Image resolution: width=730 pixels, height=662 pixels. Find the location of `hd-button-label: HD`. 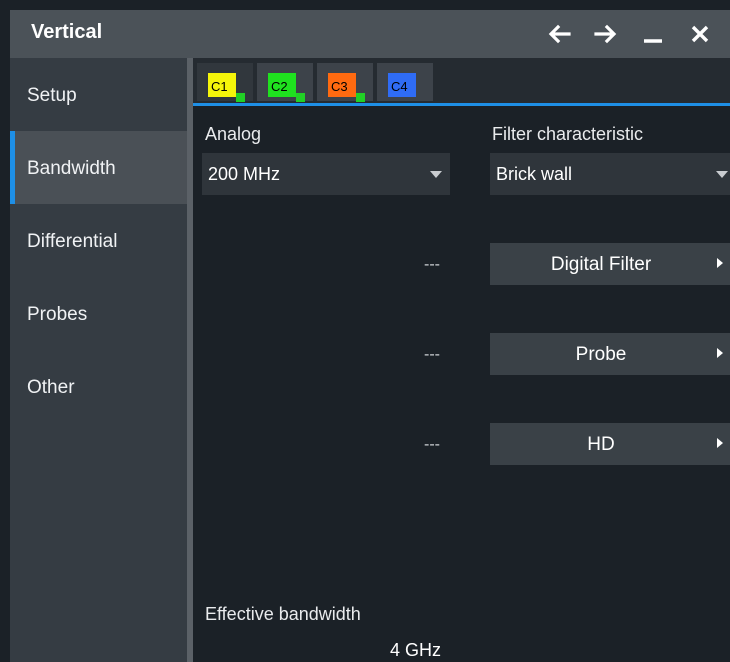

hd-button-label: HD is located at coordinates (601, 444).